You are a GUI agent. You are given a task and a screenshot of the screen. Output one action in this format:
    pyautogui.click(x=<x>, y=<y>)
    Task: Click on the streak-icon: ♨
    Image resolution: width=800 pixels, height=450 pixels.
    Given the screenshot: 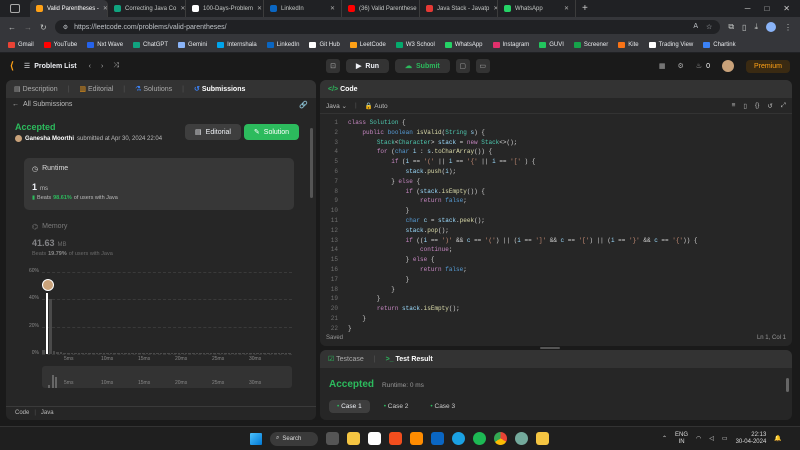 What is the action you would take?
    pyautogui.click(x=699, y=66)
    